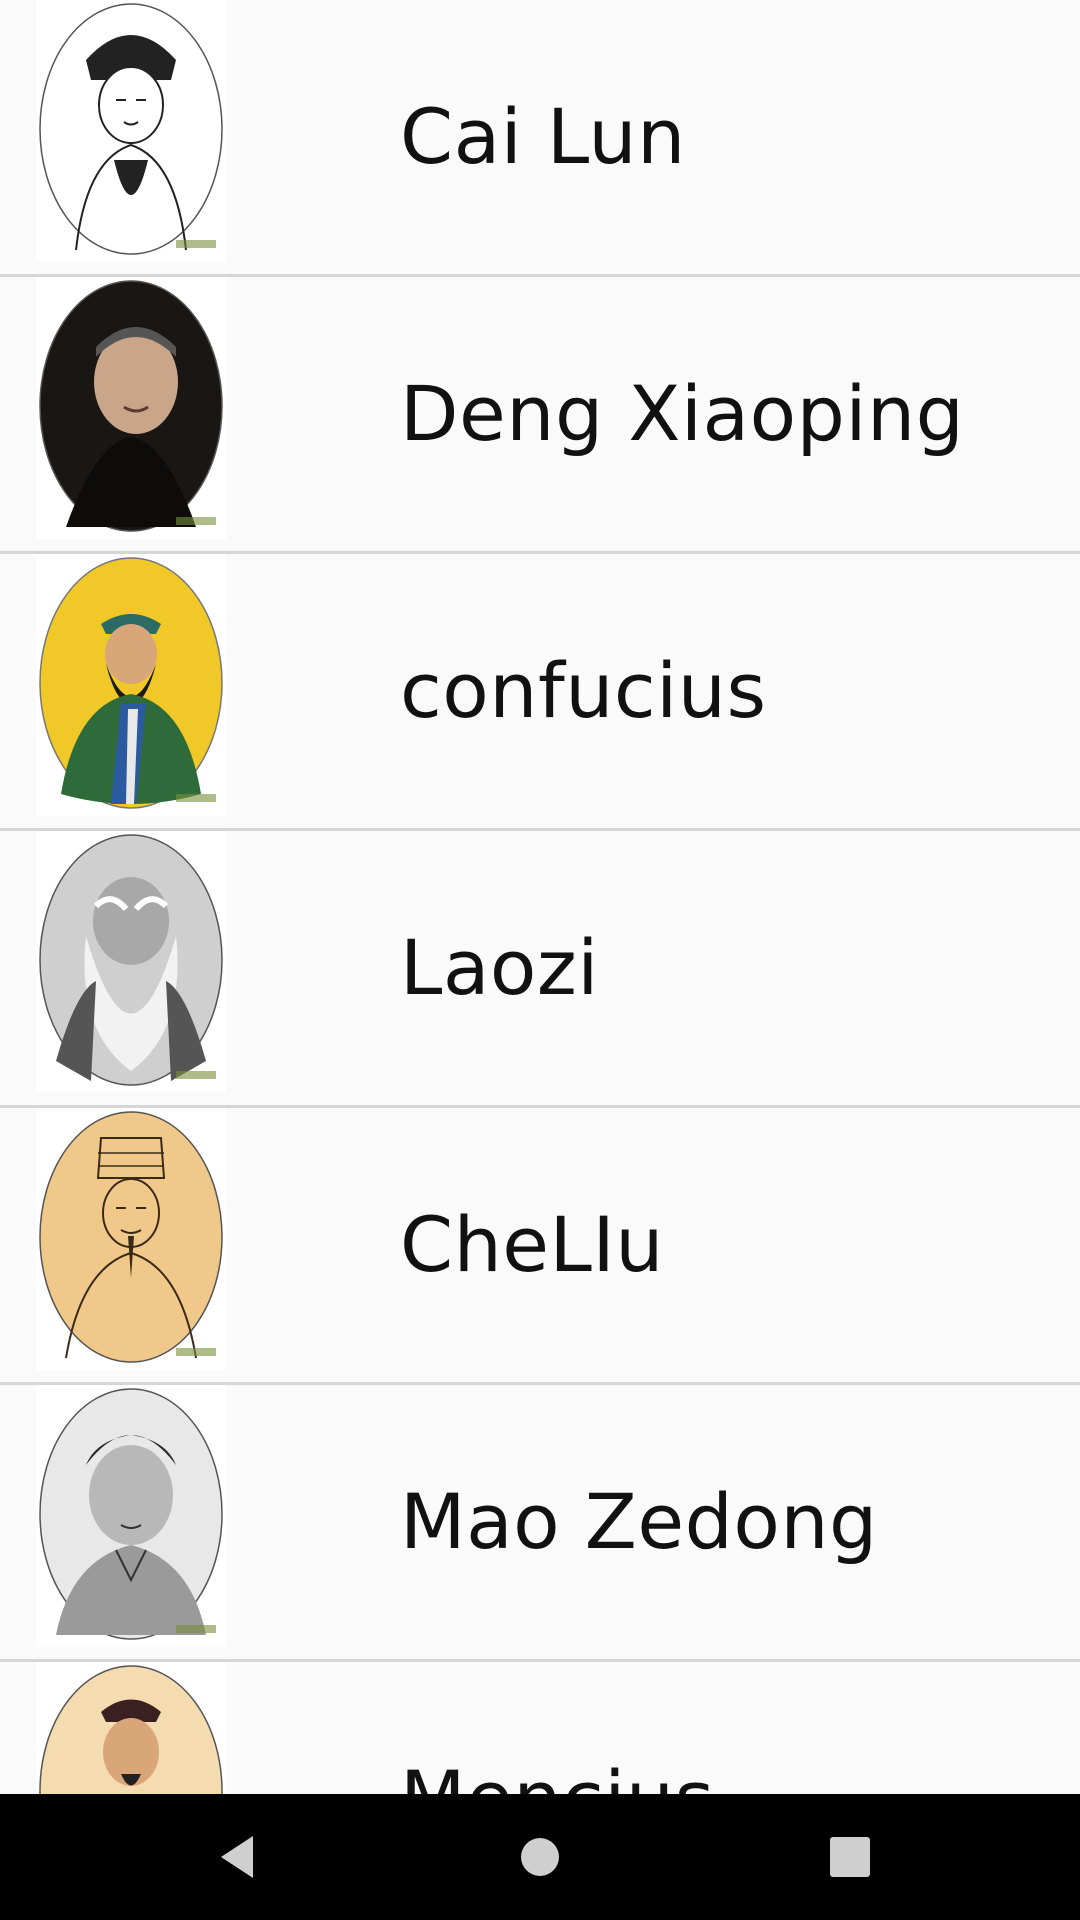 Image resolution: width=1080 pixels, height=1920 pixels. I want to click on person-name: confucius, so click(583, 690).